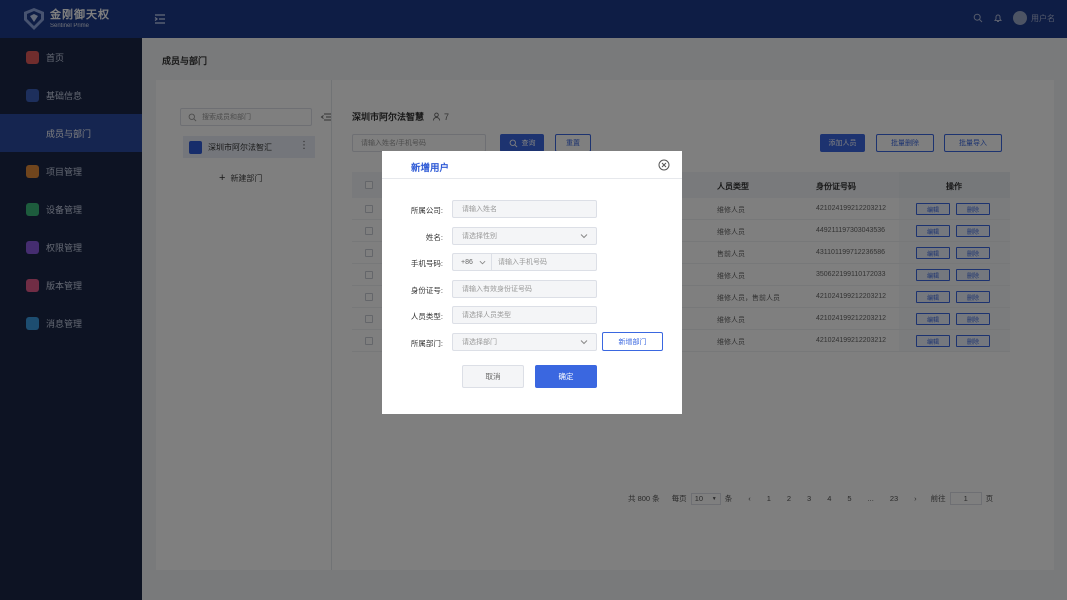 The image size is (1067, 600). What do you see at coordinates (426, 316) in the screenshot?
I see `member-type-label: 人员类型:` at bounding box center [426, 316].